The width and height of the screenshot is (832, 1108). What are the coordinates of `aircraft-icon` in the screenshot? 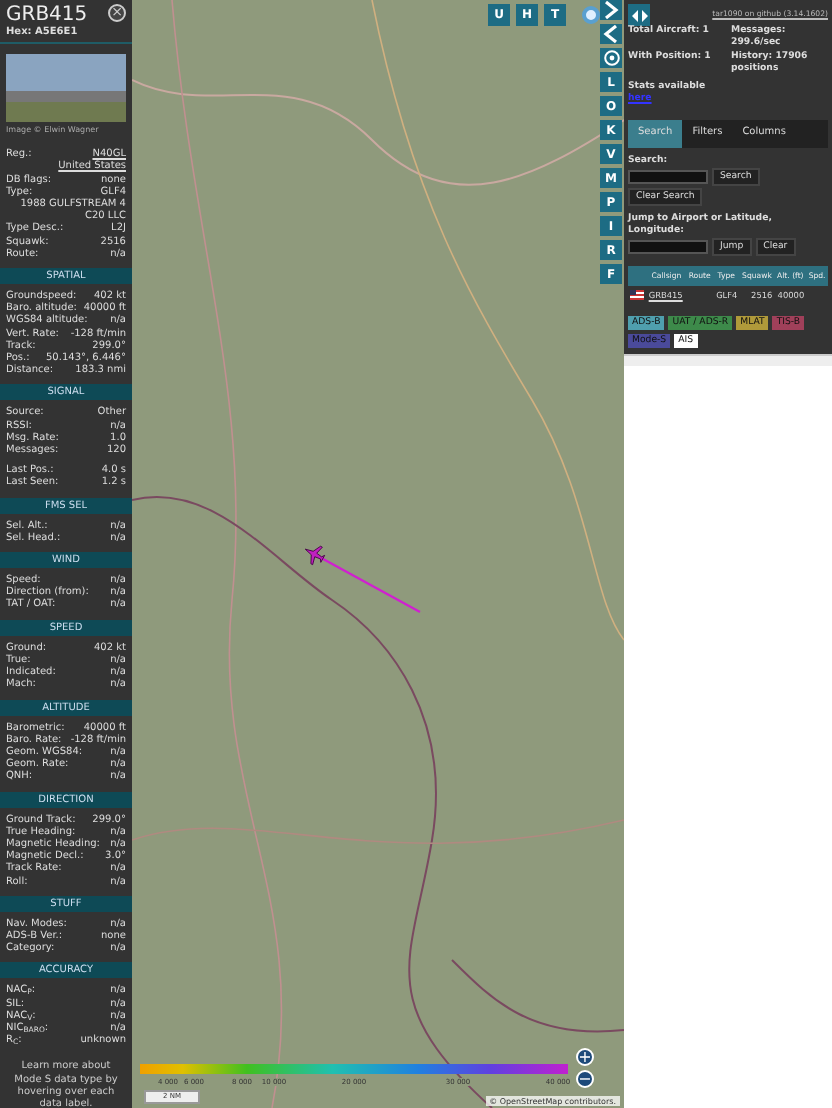 It's located at (315, 555).